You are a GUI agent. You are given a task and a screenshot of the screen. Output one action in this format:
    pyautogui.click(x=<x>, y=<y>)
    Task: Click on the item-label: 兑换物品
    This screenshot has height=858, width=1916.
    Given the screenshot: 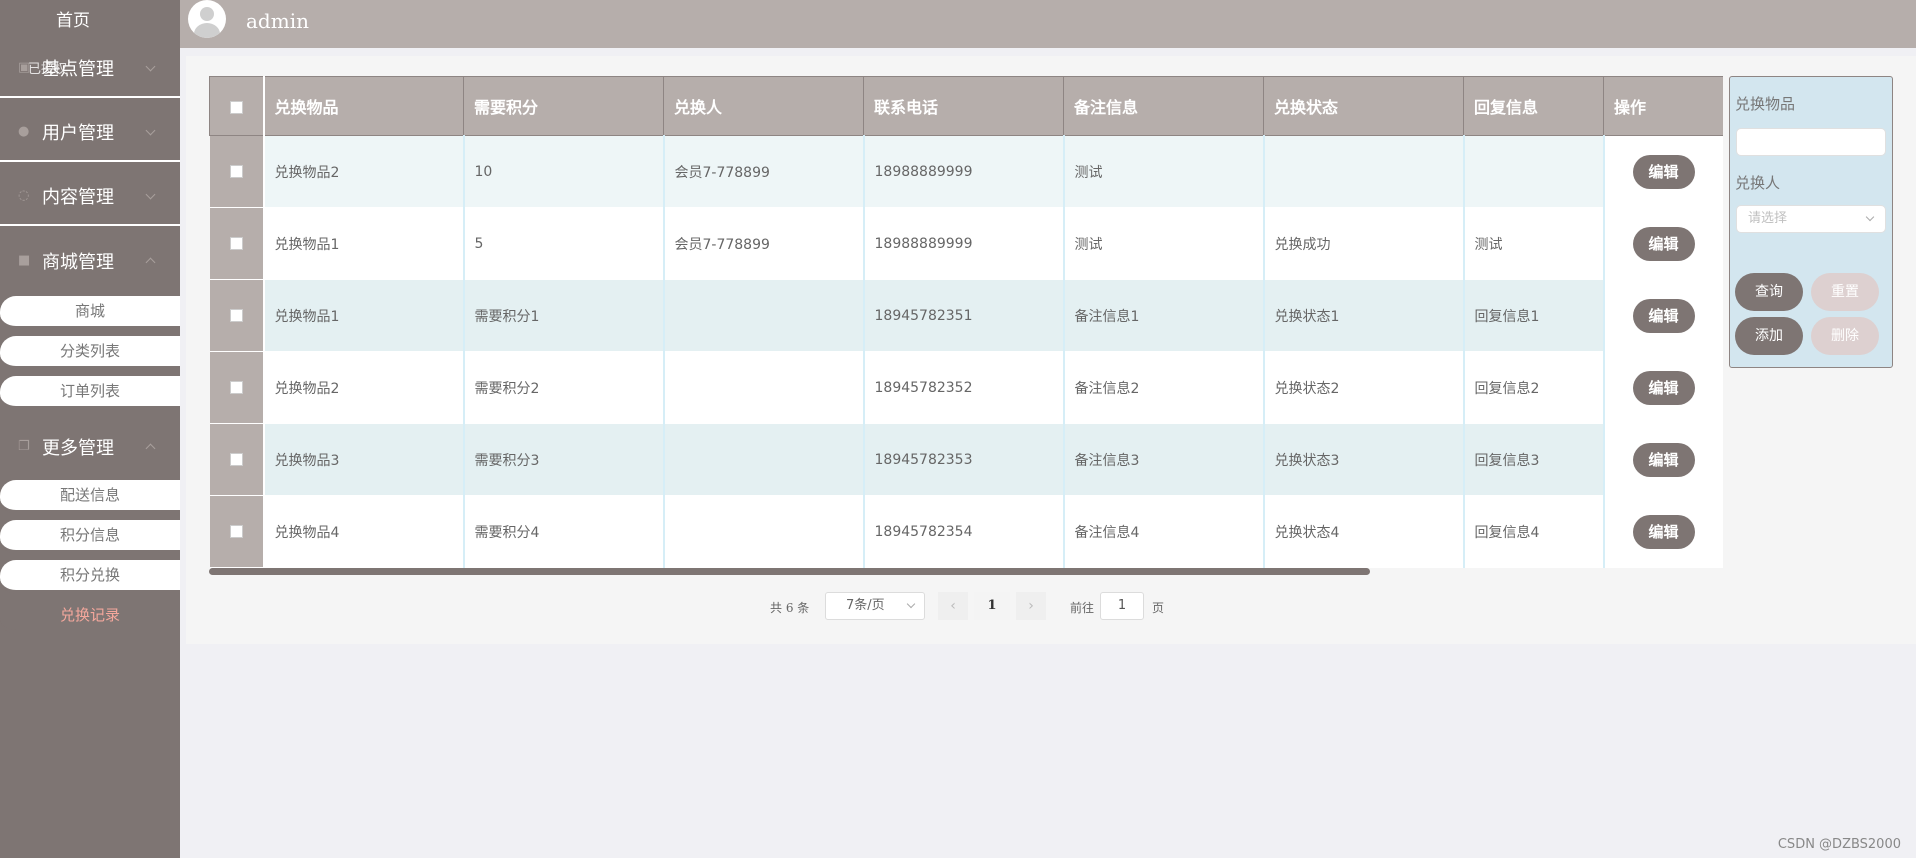 What is the action you would take?
    pyautogui.click(x=1765, y=104)
    